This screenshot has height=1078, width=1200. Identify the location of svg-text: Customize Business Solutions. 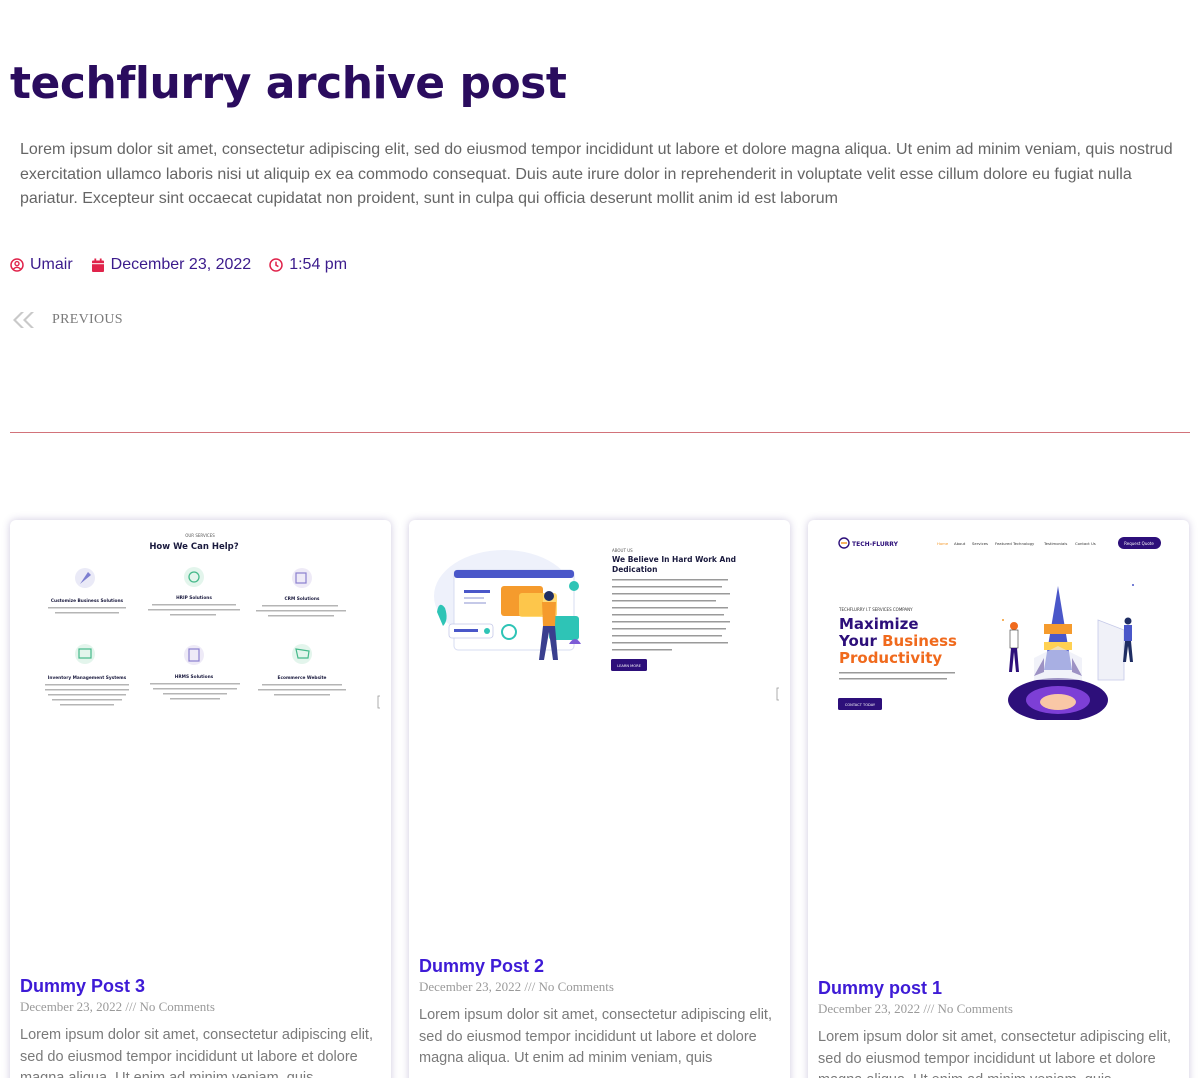
(87, 601).